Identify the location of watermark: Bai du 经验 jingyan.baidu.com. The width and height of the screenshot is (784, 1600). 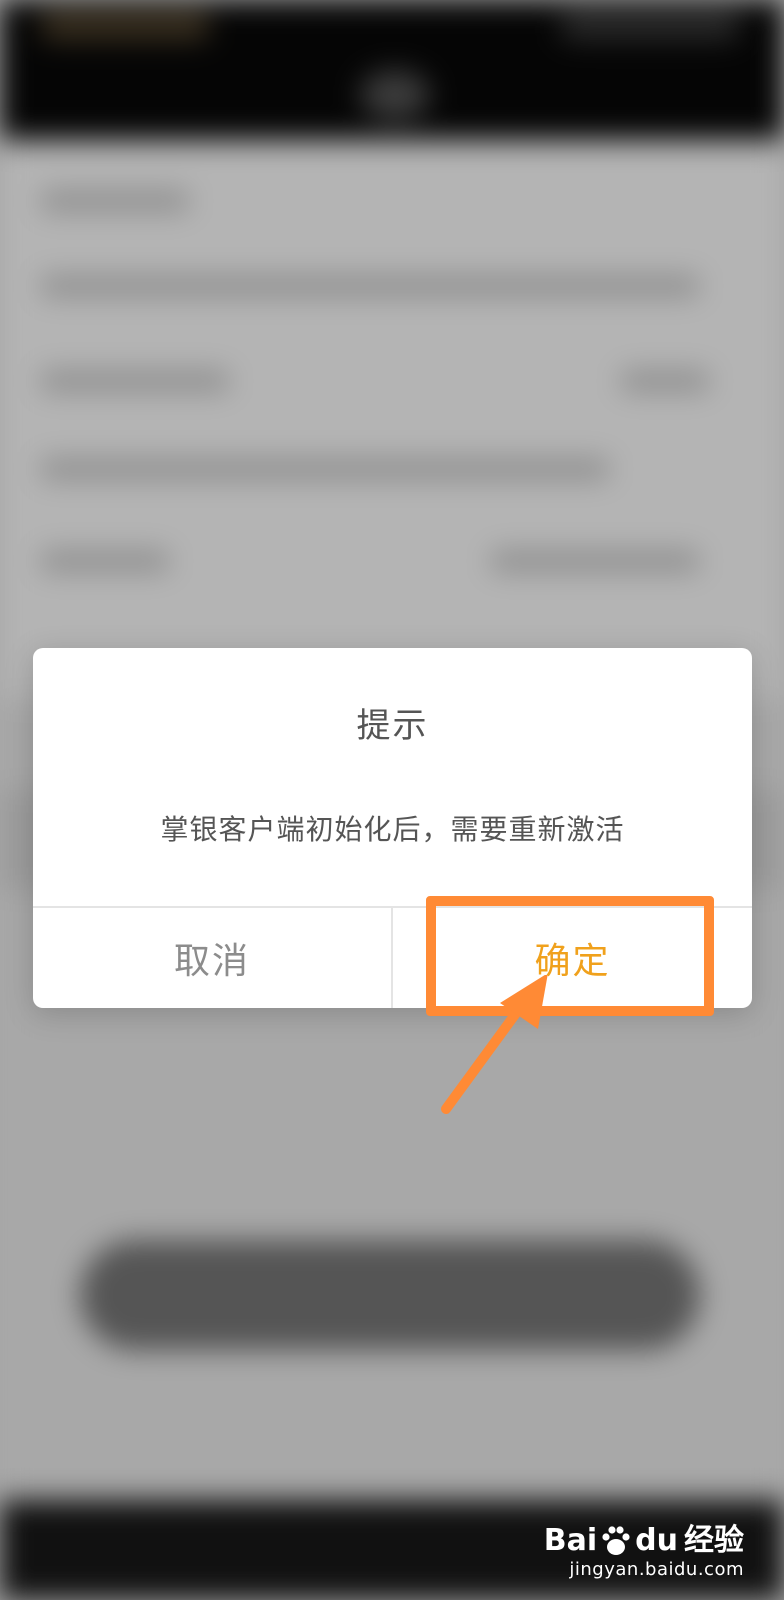
(644, 1553).